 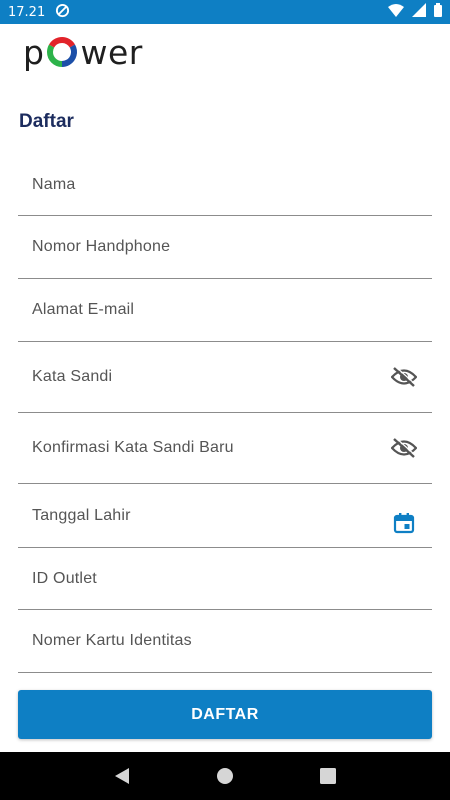 I want to click on phone-field: Nomor Handphone, so click(x=225, y=247).